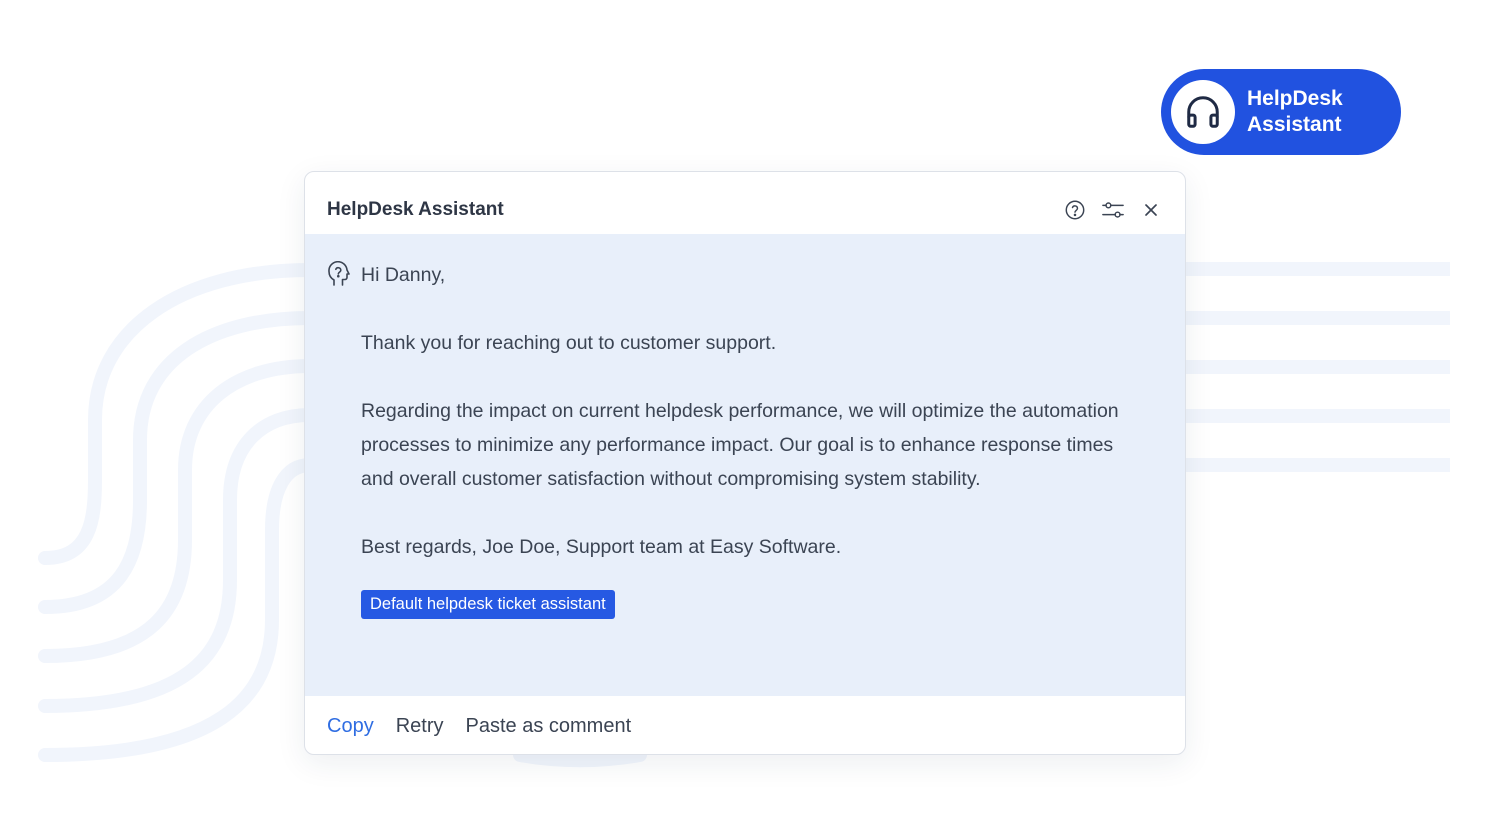 The image size is (1510, 820). I want to click on launcher-label: HelpDesk Assistant, so click(1295, 111).